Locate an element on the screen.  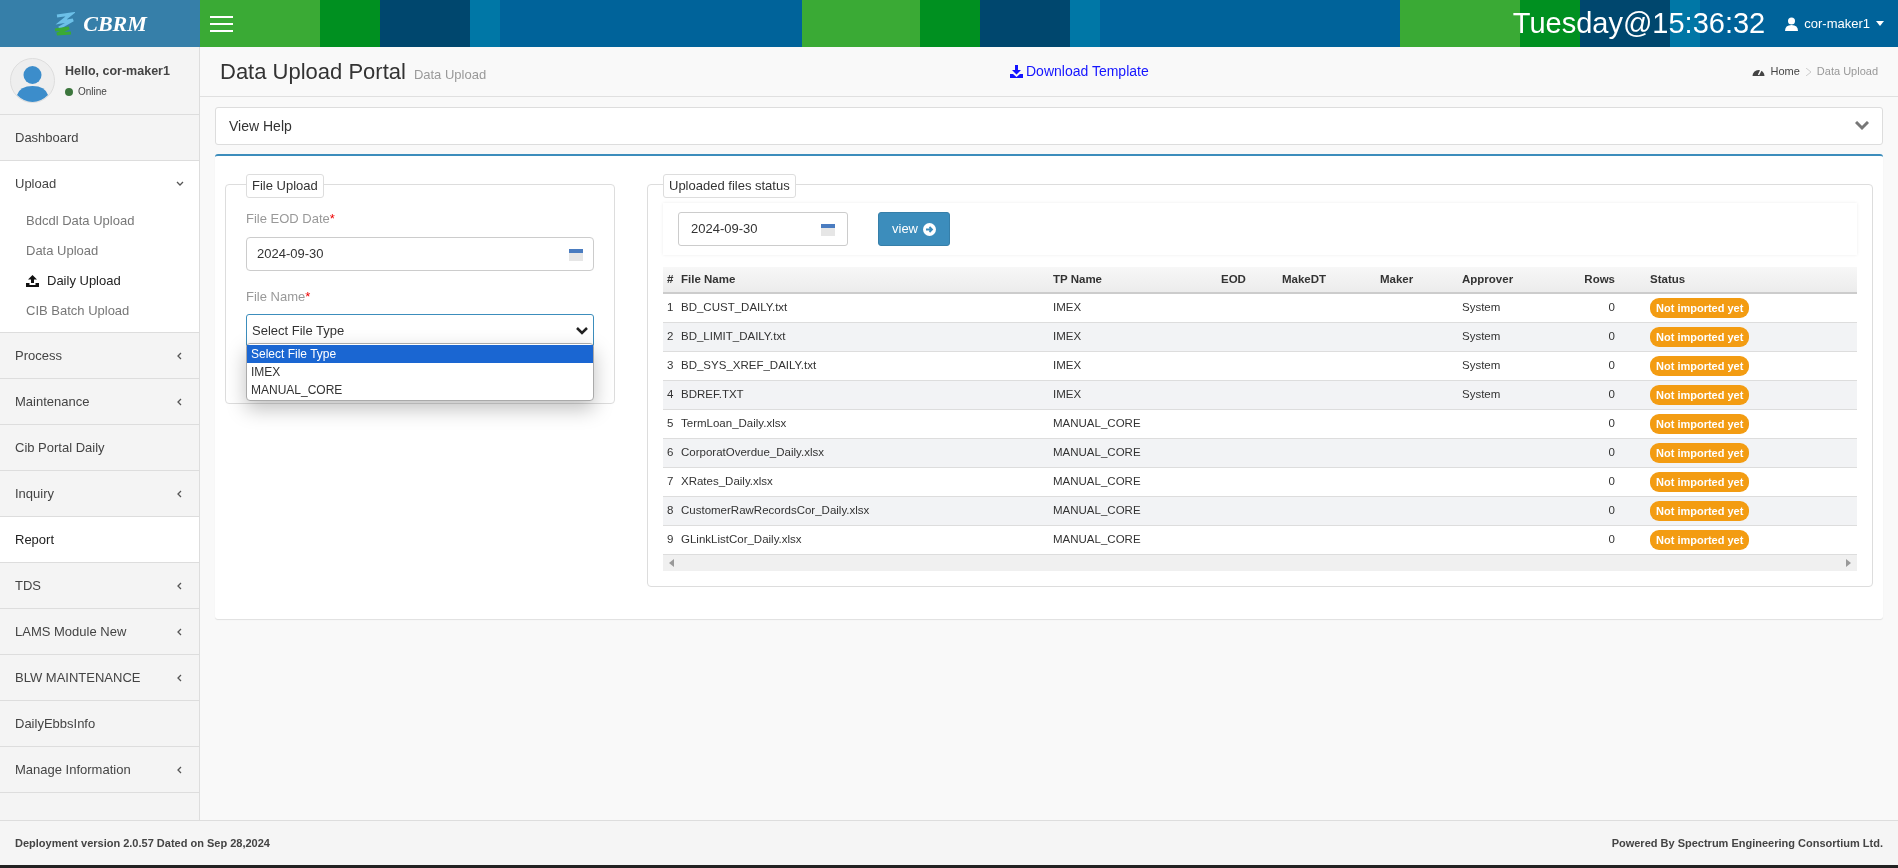
fieldset-legend: Uploaded files status is located at coordinates (729, 186).